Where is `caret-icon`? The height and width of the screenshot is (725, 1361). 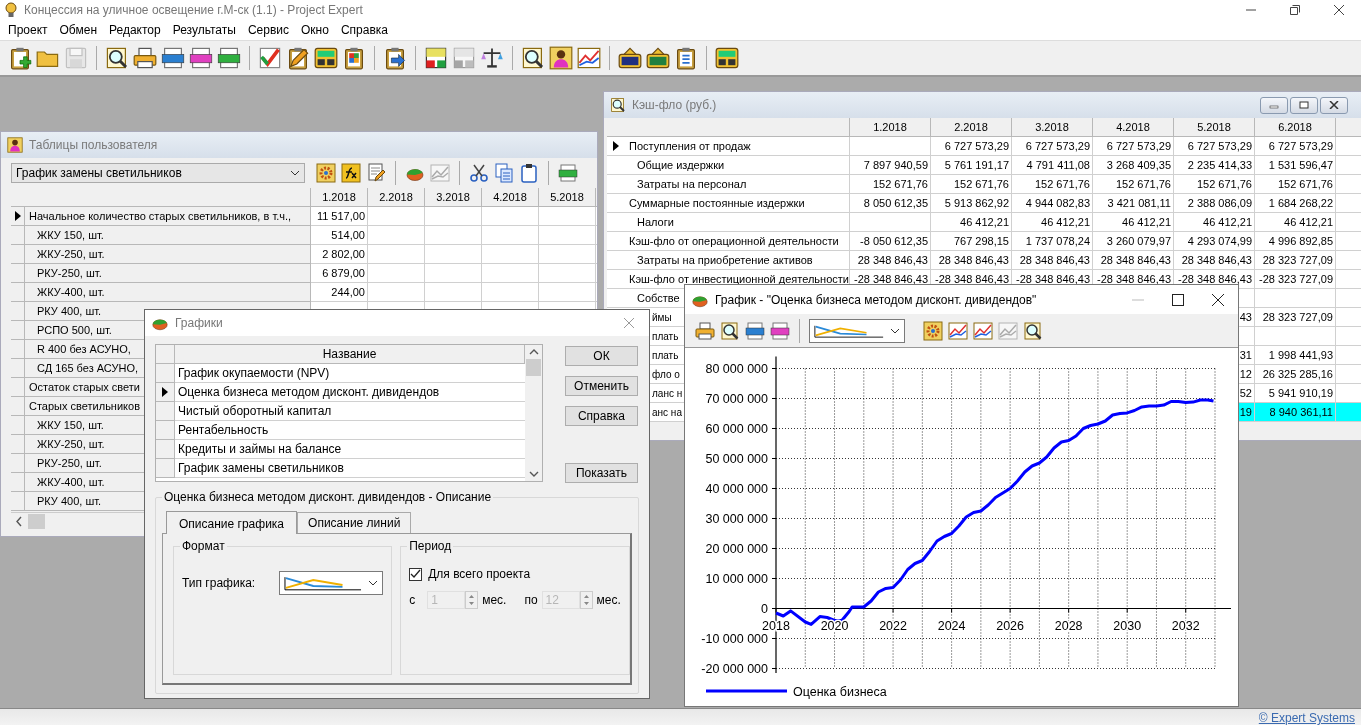 caret-icon is located at coordinates (895, 330).